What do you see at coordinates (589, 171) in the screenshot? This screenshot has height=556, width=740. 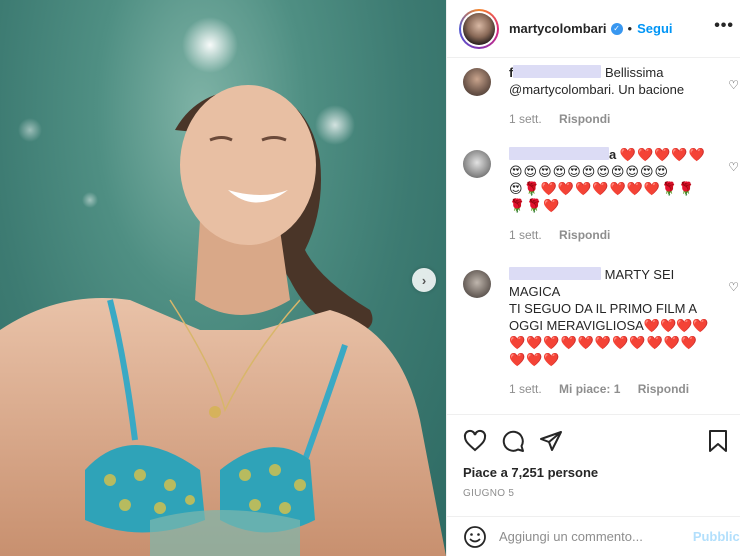 I see `comment-emoji-line: 😍😍😍😍😍😍😍😍😍😍😍` at bounding box center [589, 171].